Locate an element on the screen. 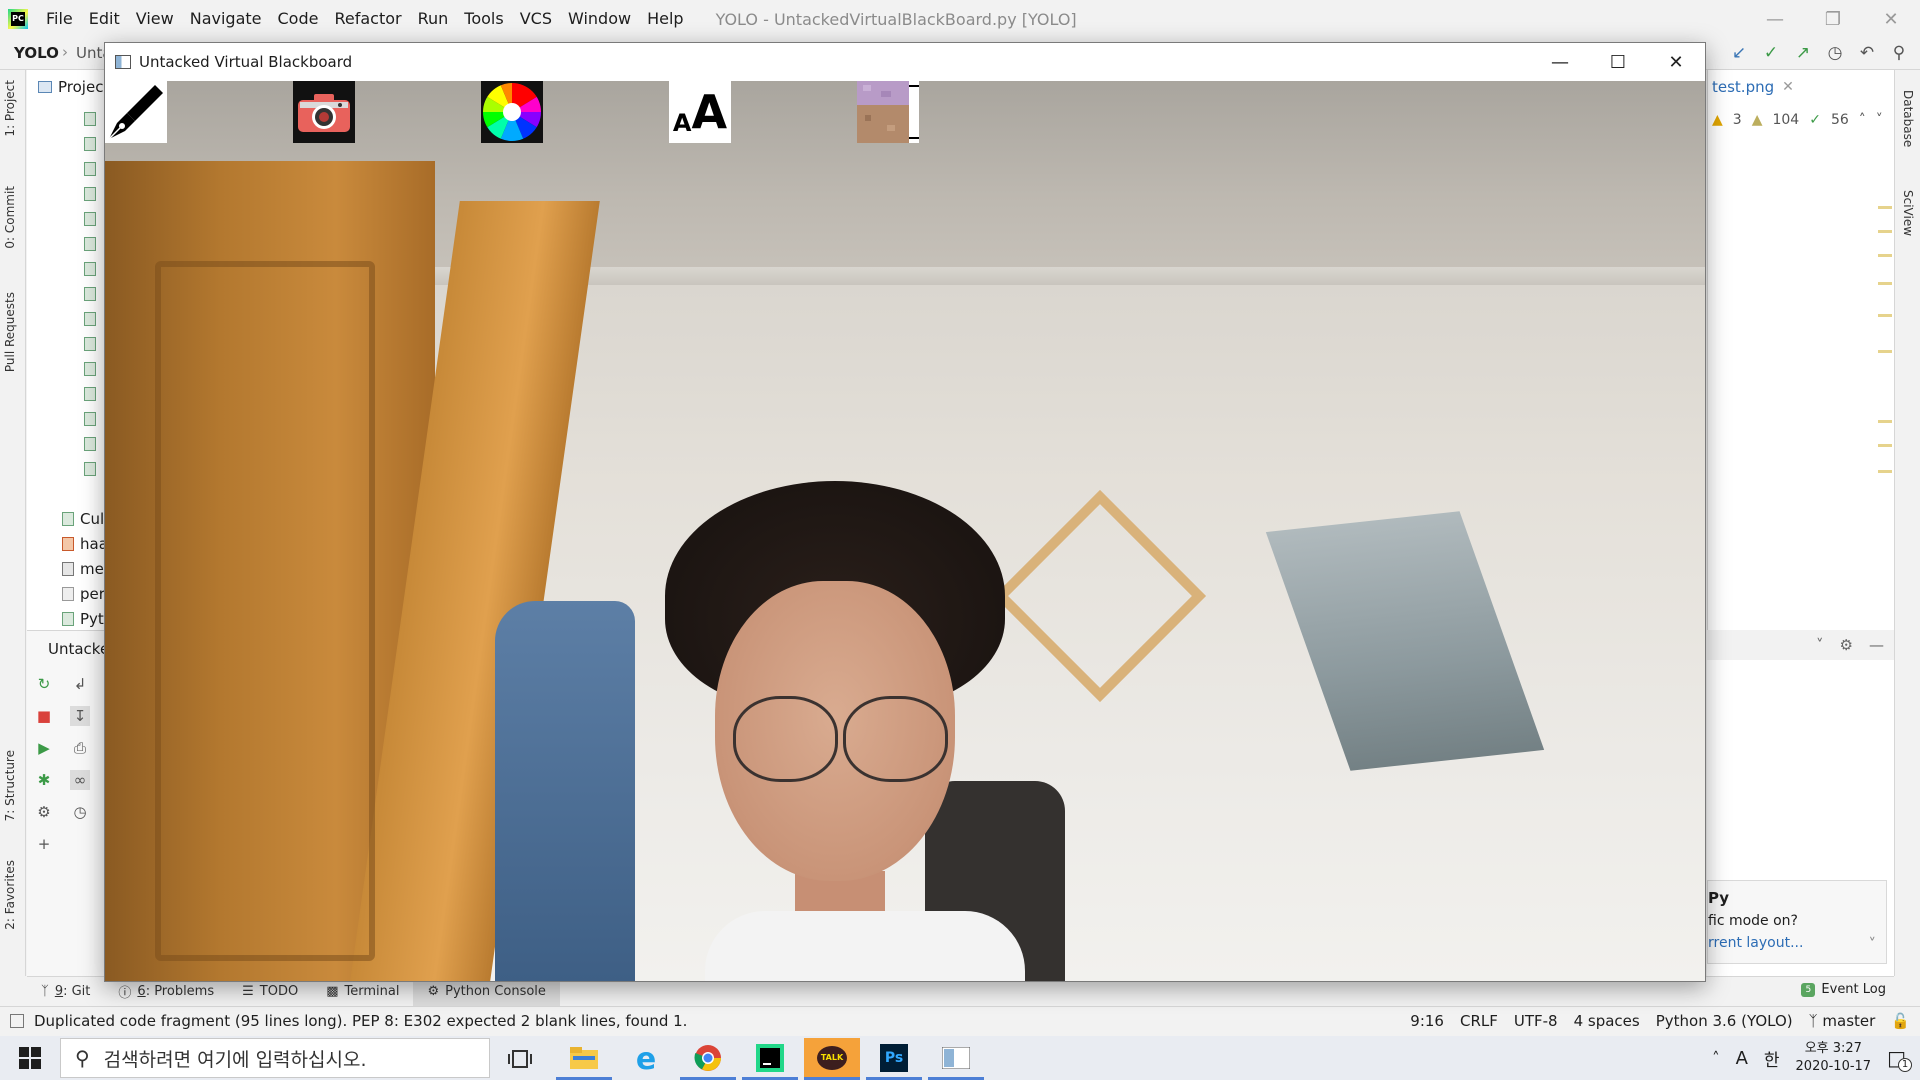  vcs-rollback-icon: ↶ is located at coordinates (1867, 53).